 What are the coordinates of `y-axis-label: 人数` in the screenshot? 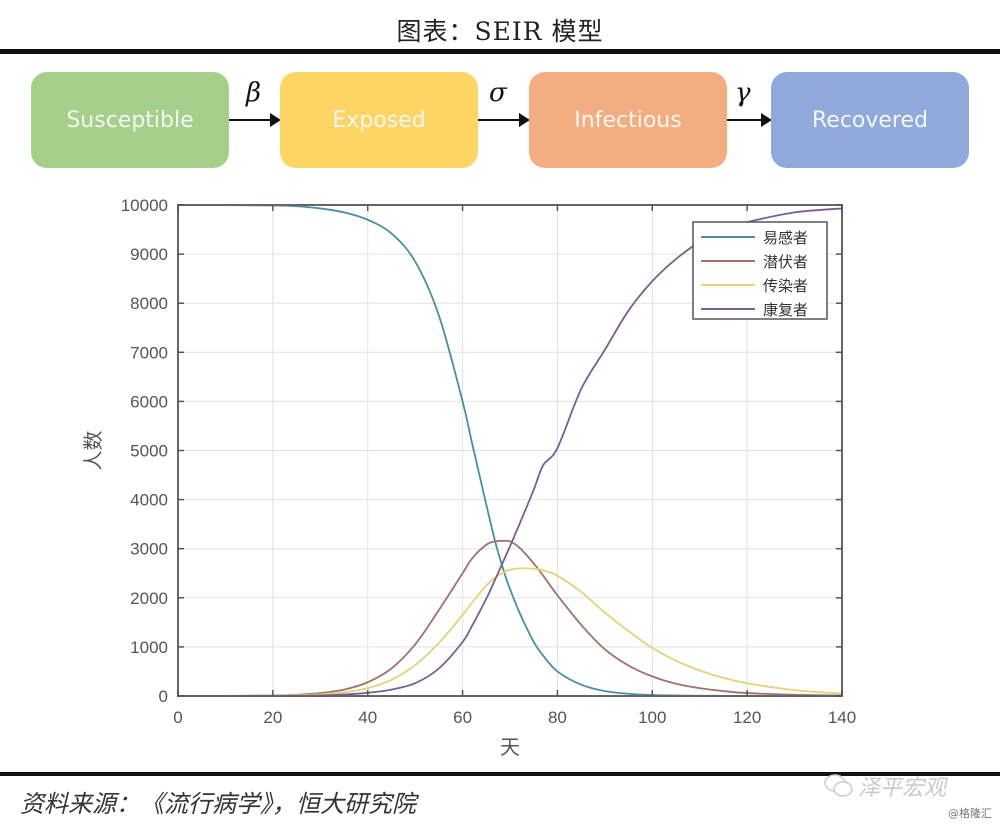 It's located at (93, 451).